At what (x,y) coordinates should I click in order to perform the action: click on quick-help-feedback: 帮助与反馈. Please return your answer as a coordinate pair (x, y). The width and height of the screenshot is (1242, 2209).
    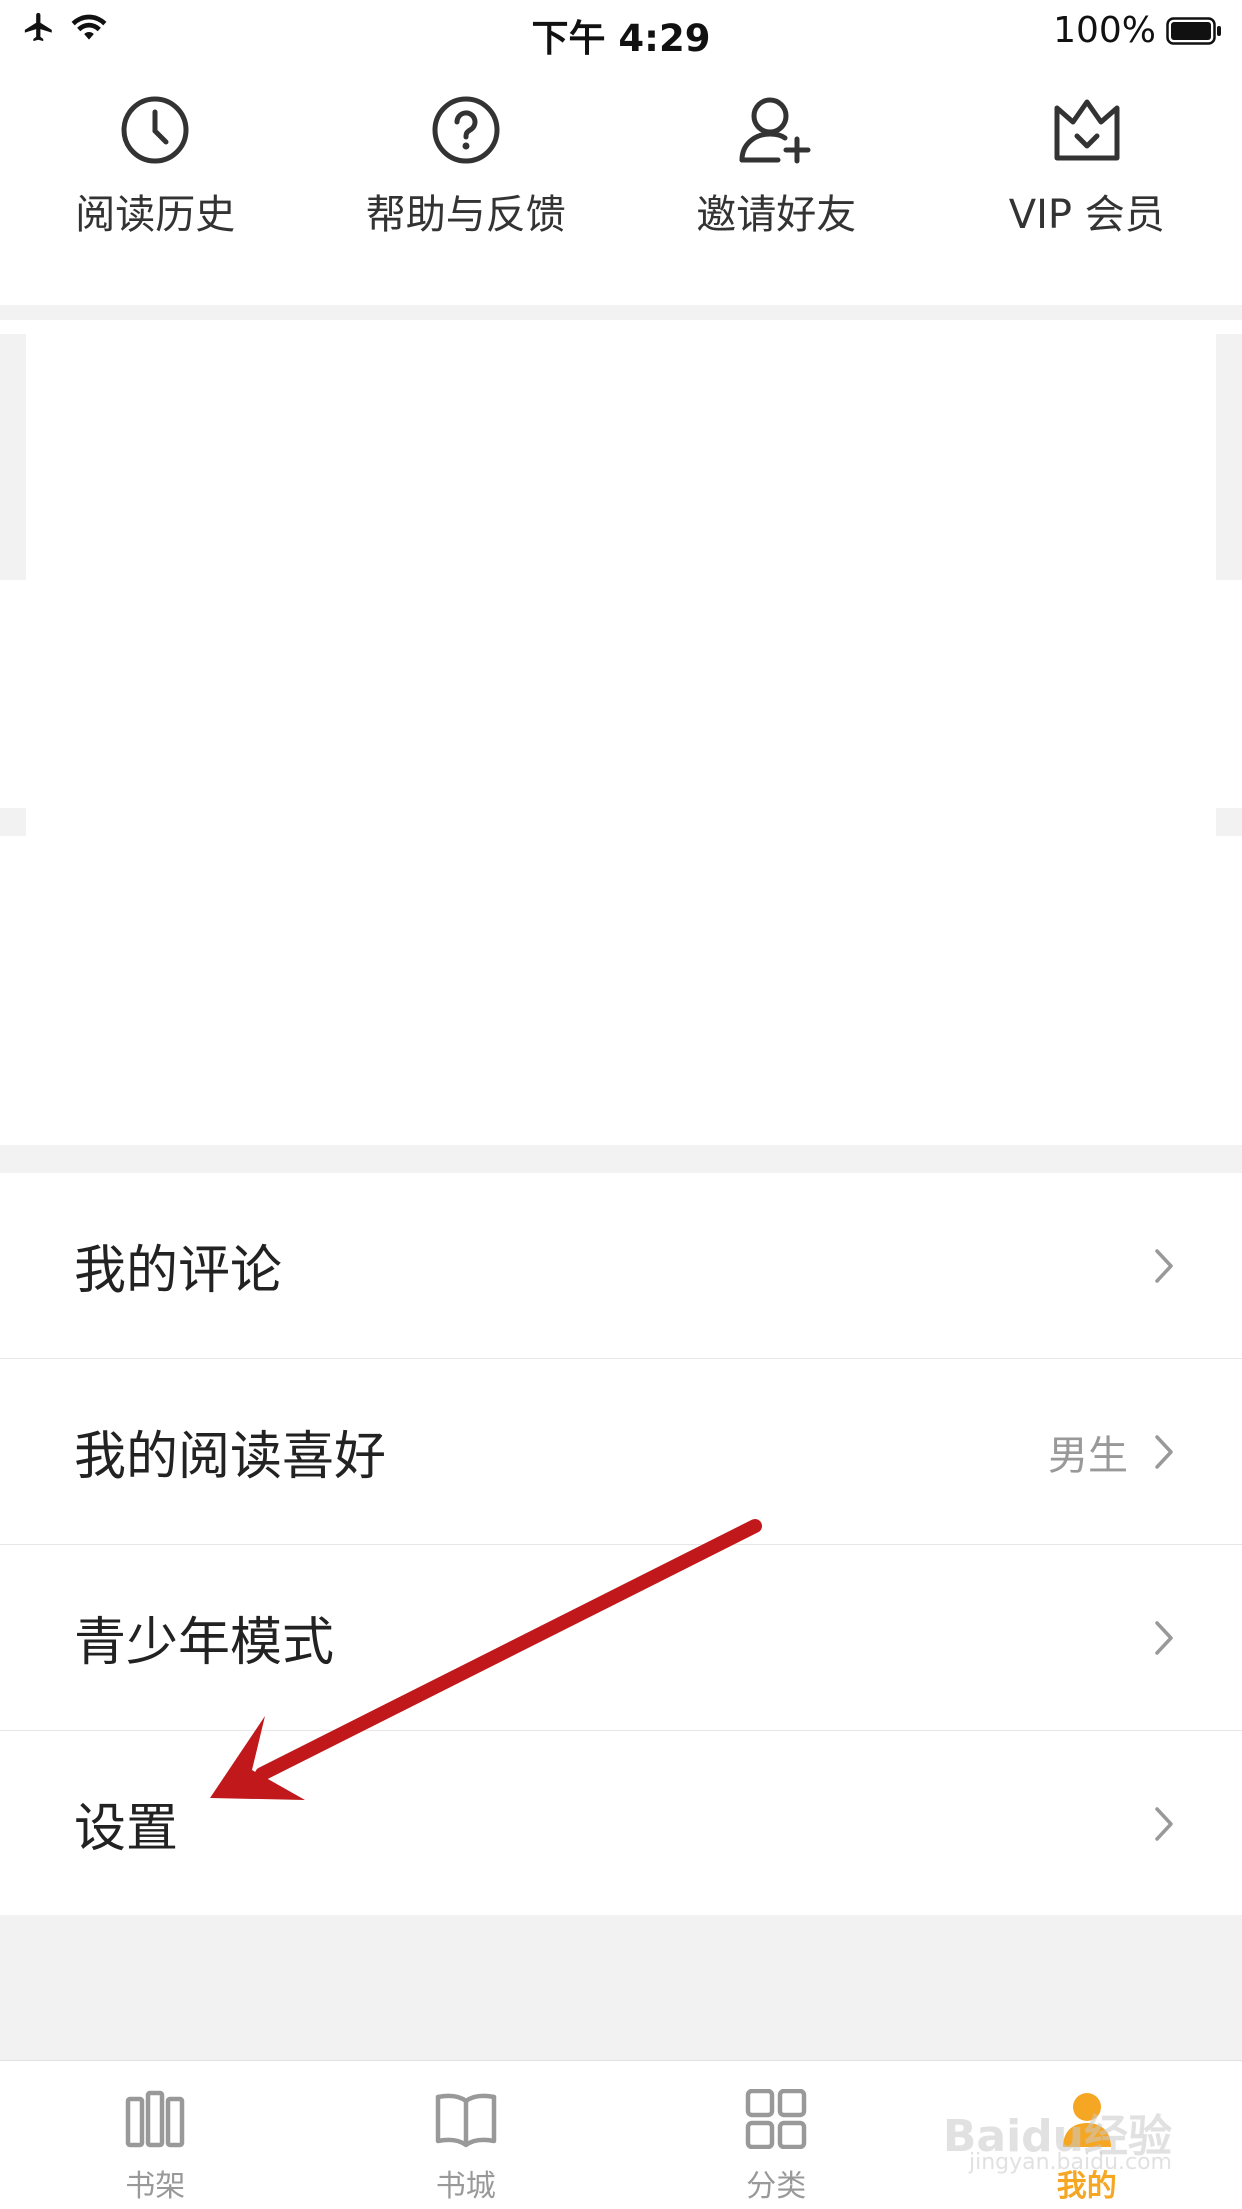
    Looking at the image, I should click on (466, 165).